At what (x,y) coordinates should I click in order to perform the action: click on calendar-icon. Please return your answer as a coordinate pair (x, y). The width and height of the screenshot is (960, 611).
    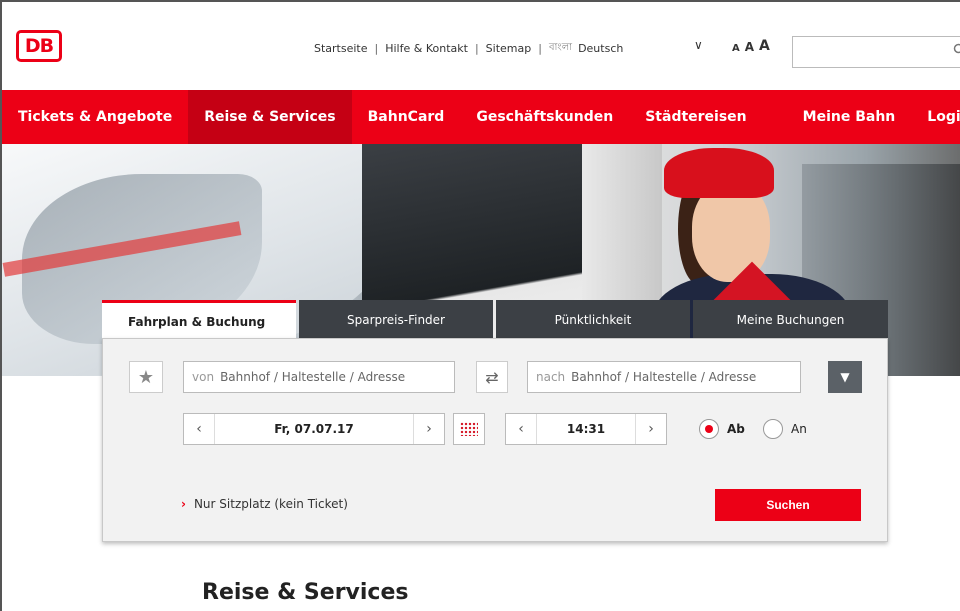
    Looking at the image, I should click on (469, 429).